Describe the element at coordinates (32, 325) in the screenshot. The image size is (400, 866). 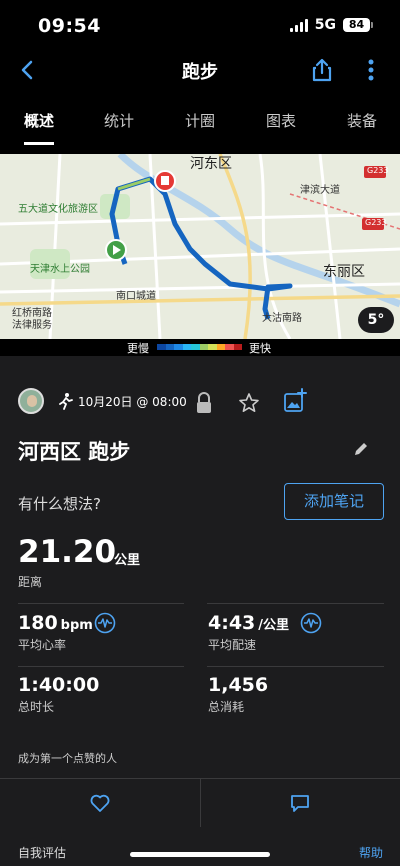
I see `map-label-fayuan: 法律服务` at that location.